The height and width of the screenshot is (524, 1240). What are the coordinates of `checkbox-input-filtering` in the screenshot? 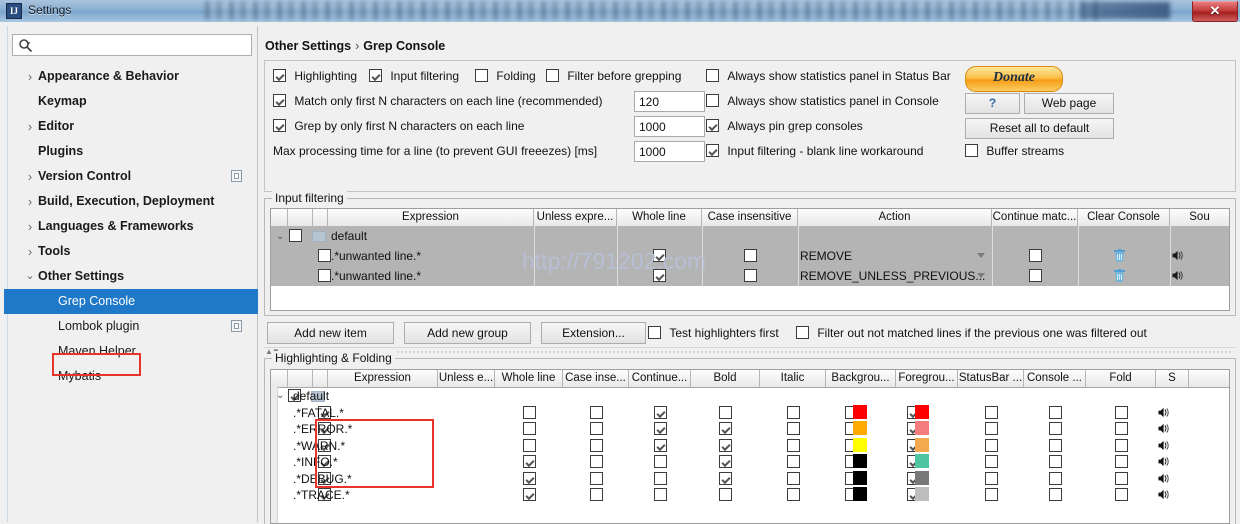 It's located at (375, 75).